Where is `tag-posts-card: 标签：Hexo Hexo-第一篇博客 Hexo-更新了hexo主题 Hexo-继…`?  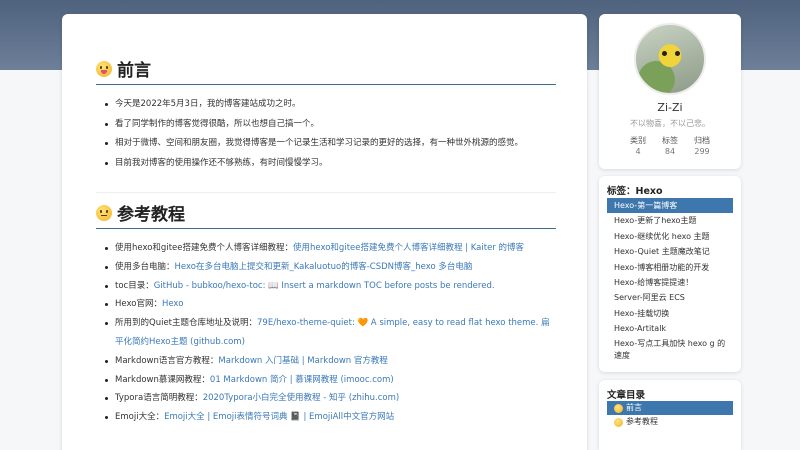 tag-posts-card: 标签：Hexo Hexo-第一篇博客 Hexo-更新了hexo主题 Hexo-继… is located at coordinates (670, 274).